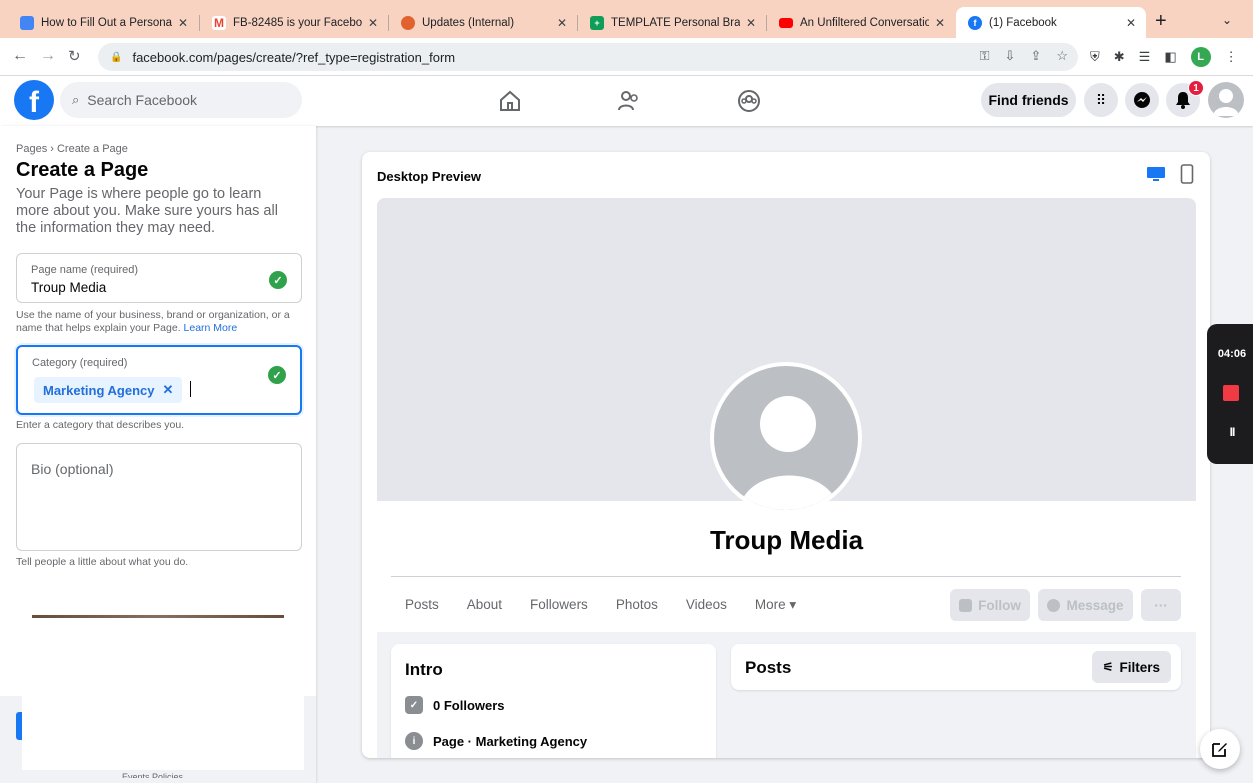  I want to click on tab-title: FB-82485 is your Faceboo, so click(297, 22).